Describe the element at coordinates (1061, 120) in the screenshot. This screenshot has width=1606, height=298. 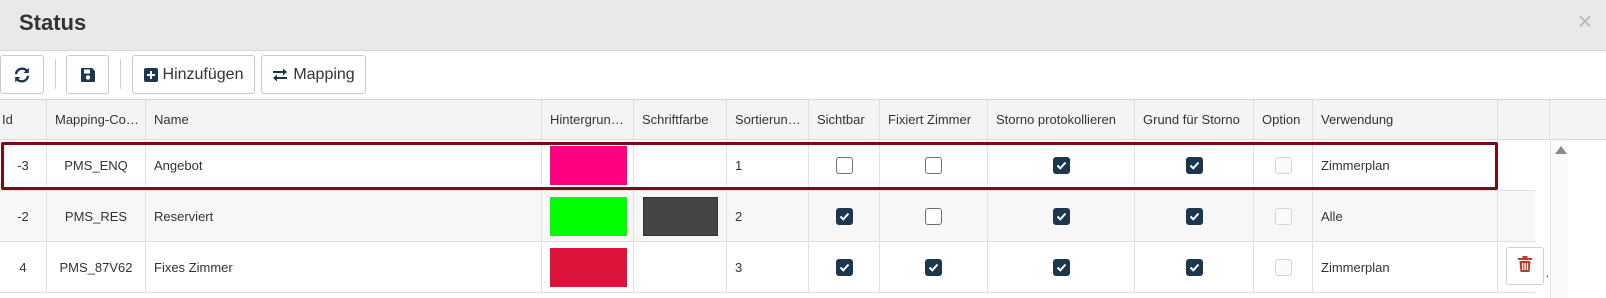
I see `column-header-cancel-log: Storno protokollieren` at that location.